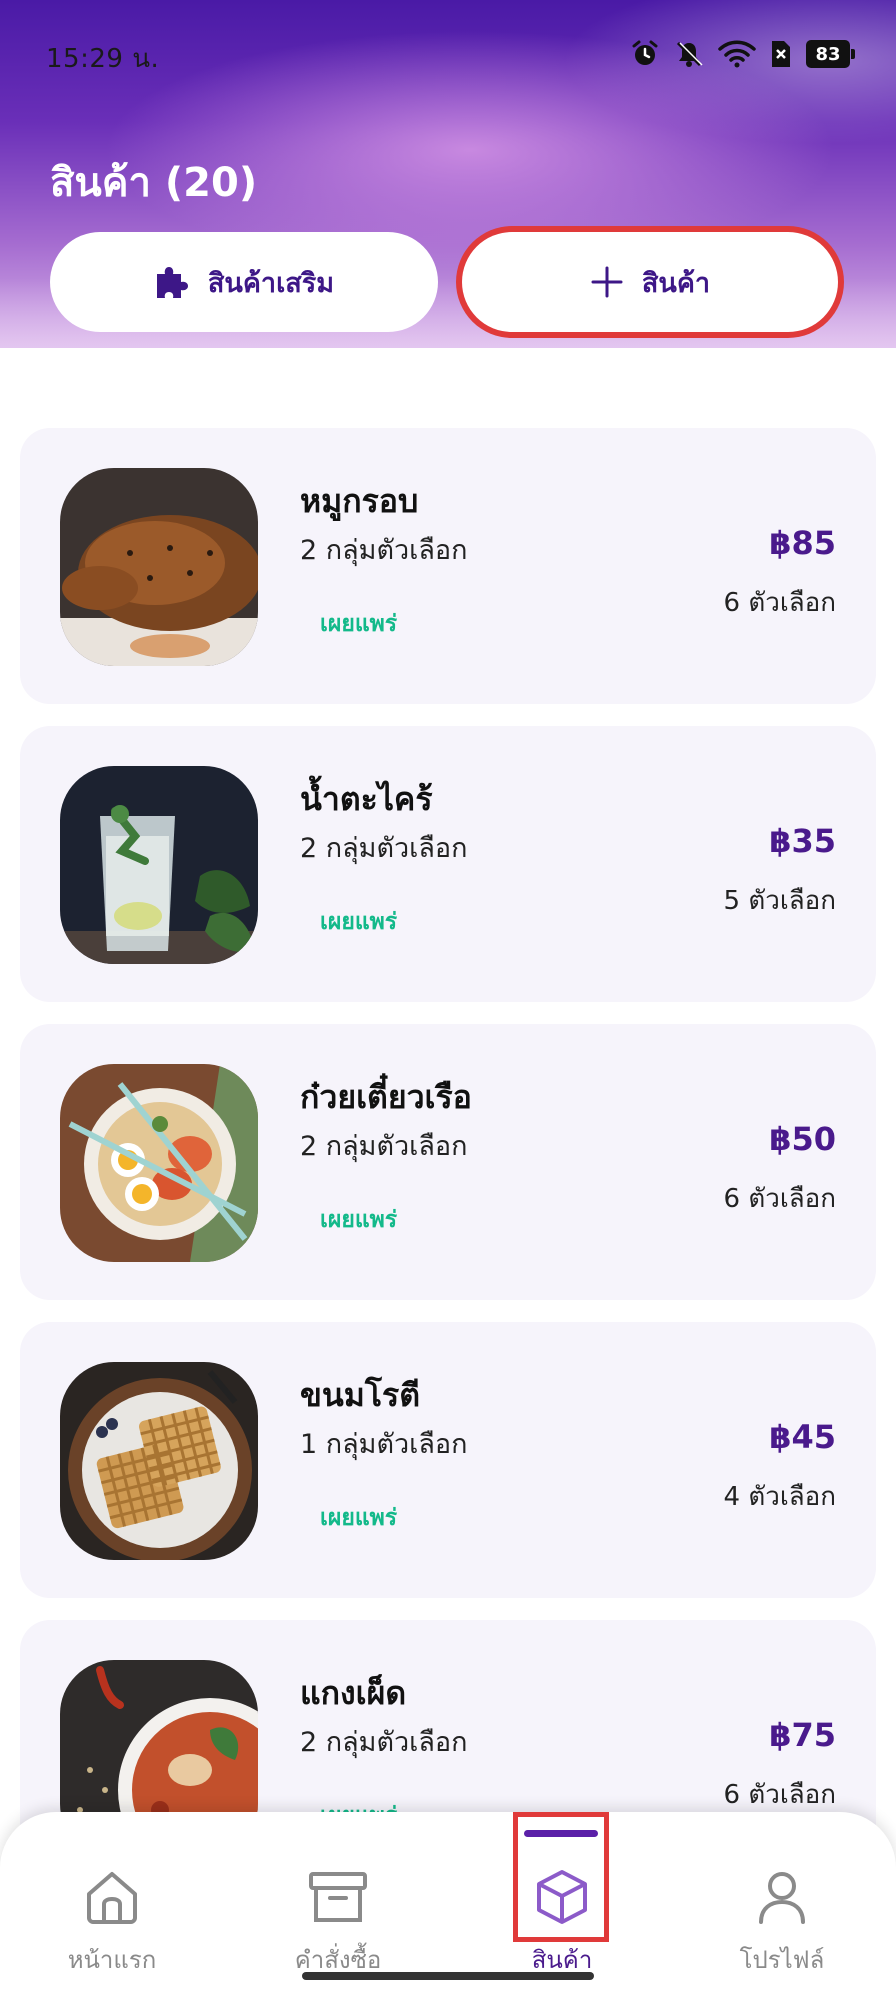  Describe the element at coordinates (154, 183) in the screenshot. I see `page-title: สินค้า (20)` at that location.